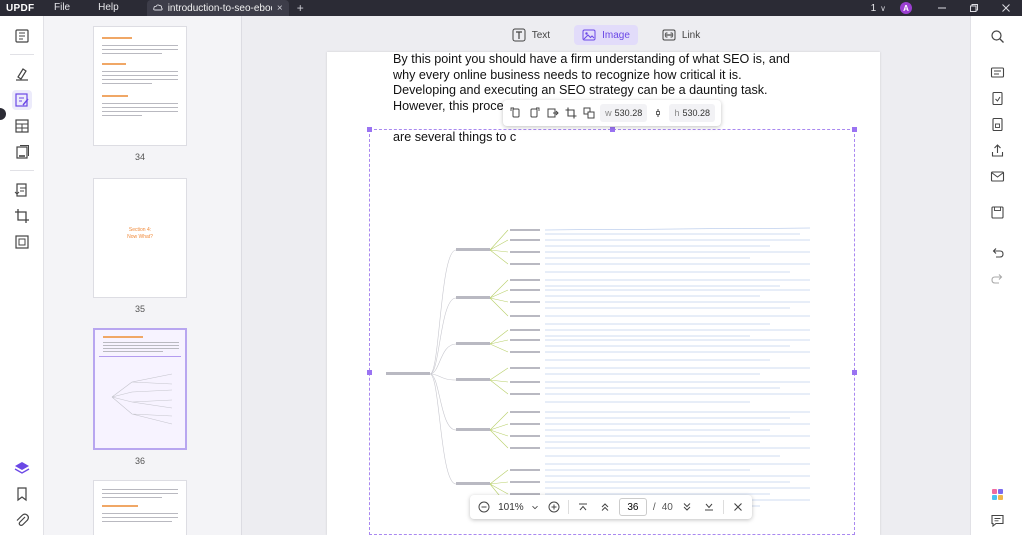  What do you see at coordinates (906, 8) in the screenshot?
I see `avatar: A` at bounding box center [906, 8].